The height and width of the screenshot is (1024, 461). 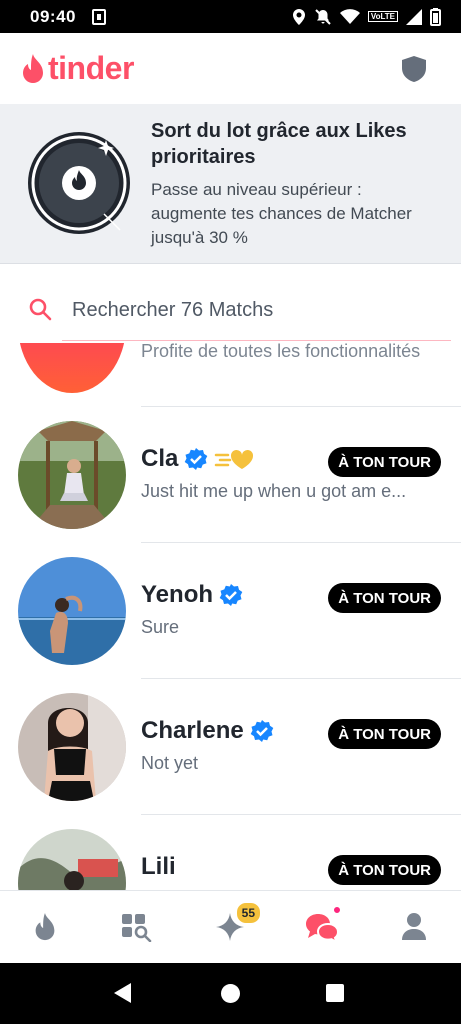 I want to click on unread-dot, so click(x=337, y=910).